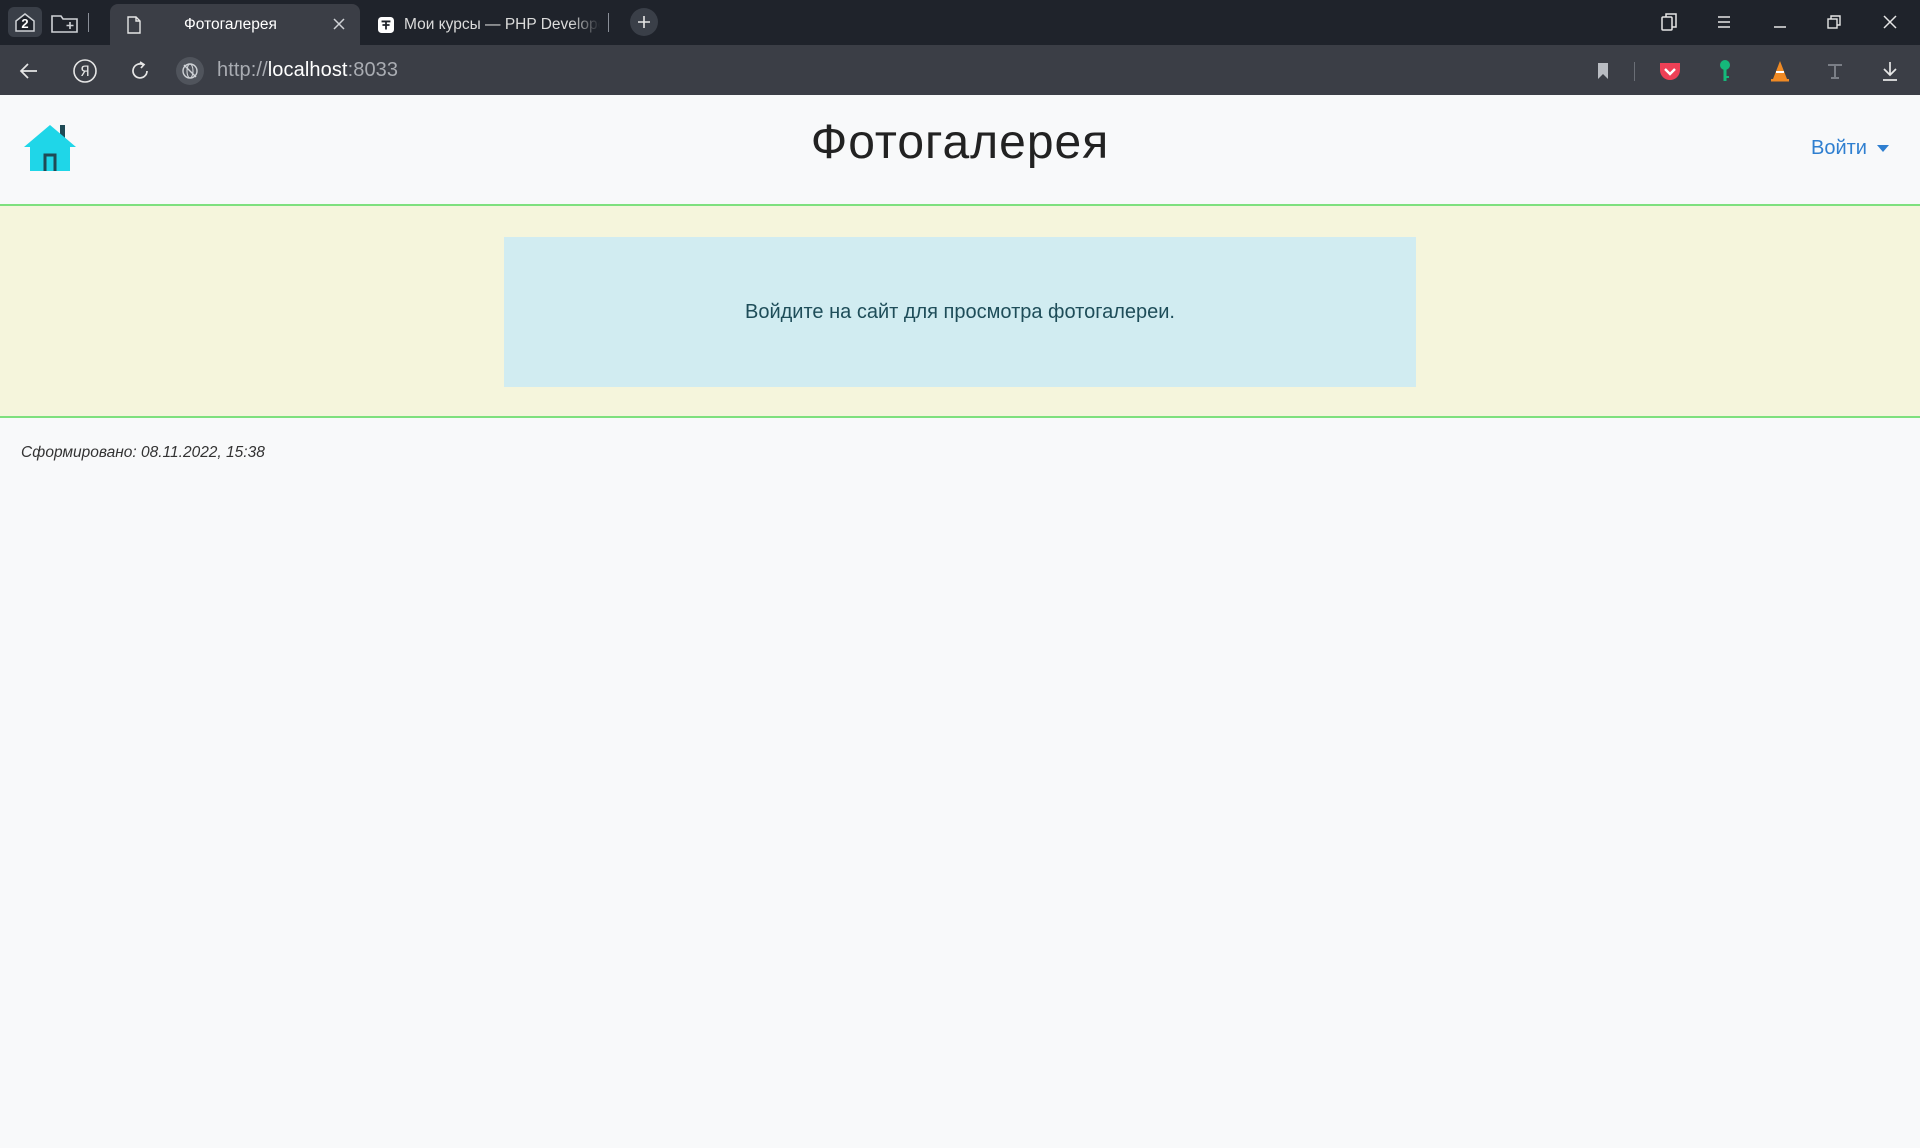  What do you see at coordinates (960, 142) in the screenshot?
I see `page-title: Фотогалерея` at bounding box center [960, 142].